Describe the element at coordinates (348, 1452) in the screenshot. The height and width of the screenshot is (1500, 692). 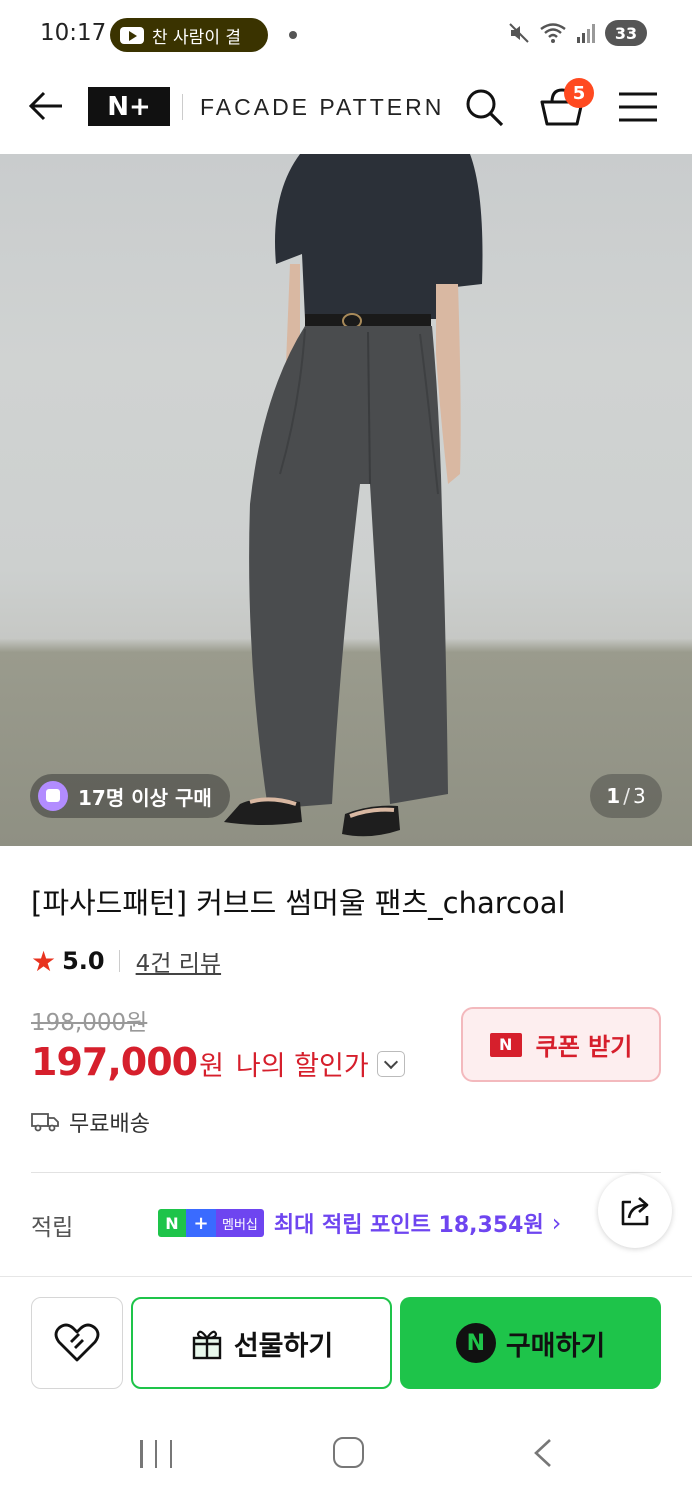
I see `home-button` at that location.